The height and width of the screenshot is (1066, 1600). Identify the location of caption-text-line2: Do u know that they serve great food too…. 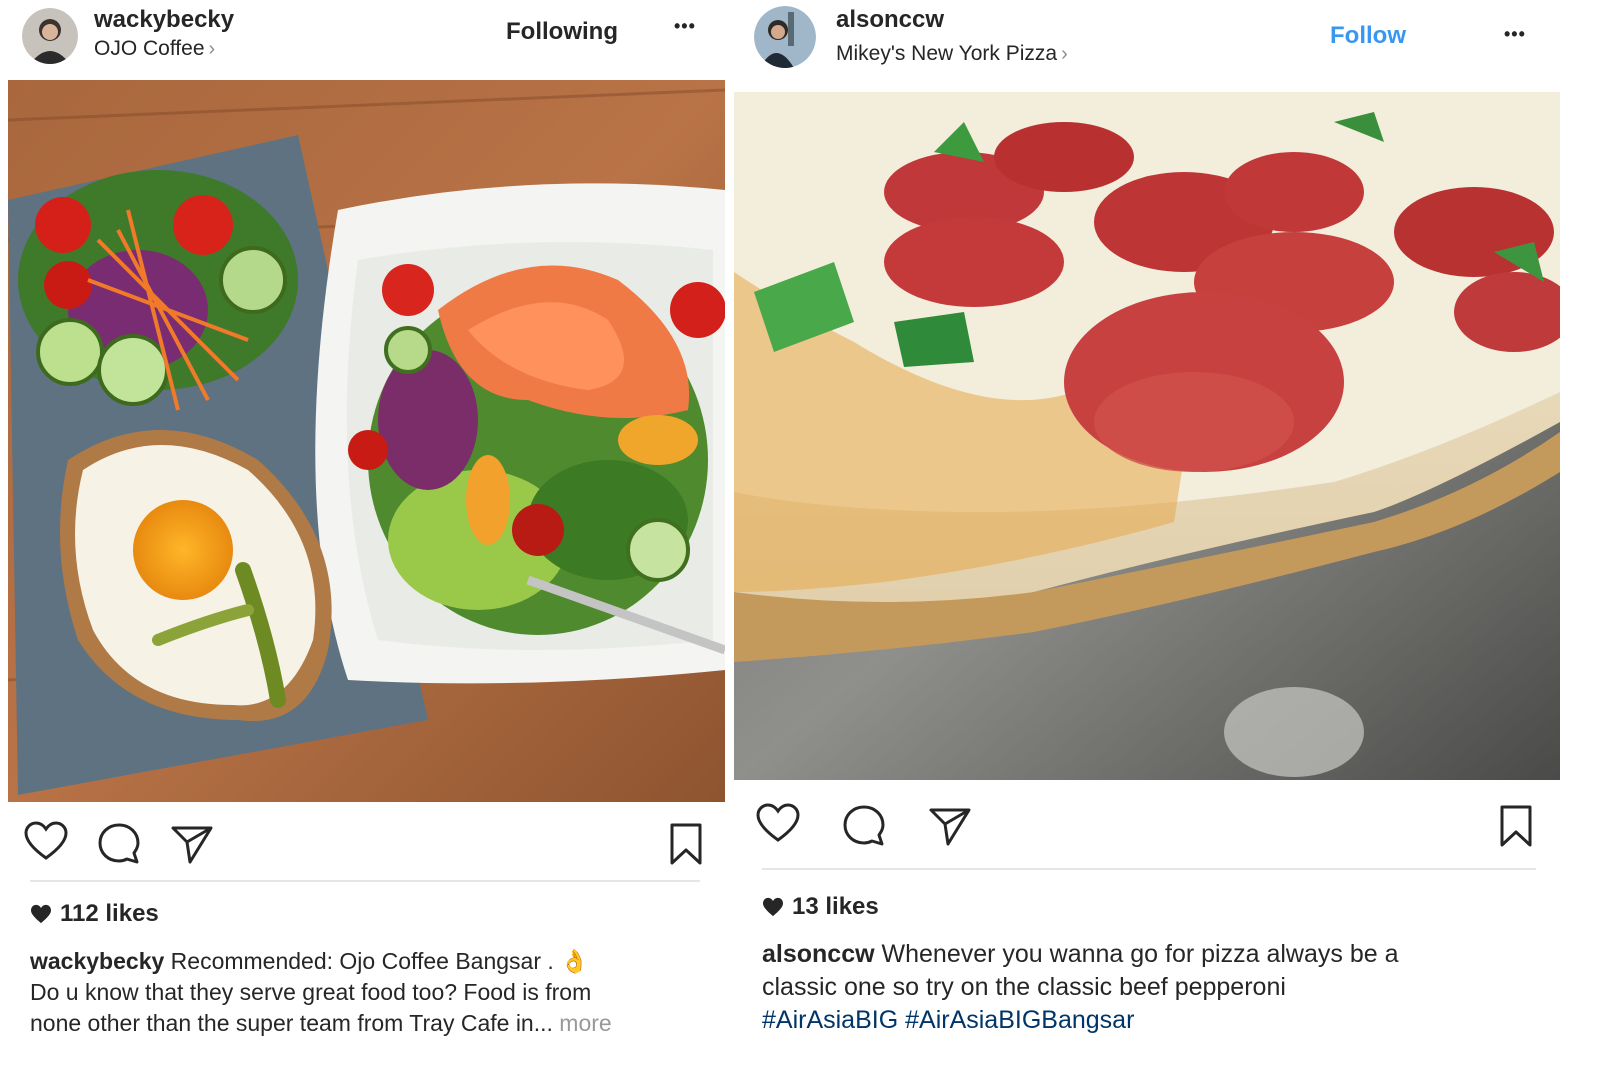
(311, 992).